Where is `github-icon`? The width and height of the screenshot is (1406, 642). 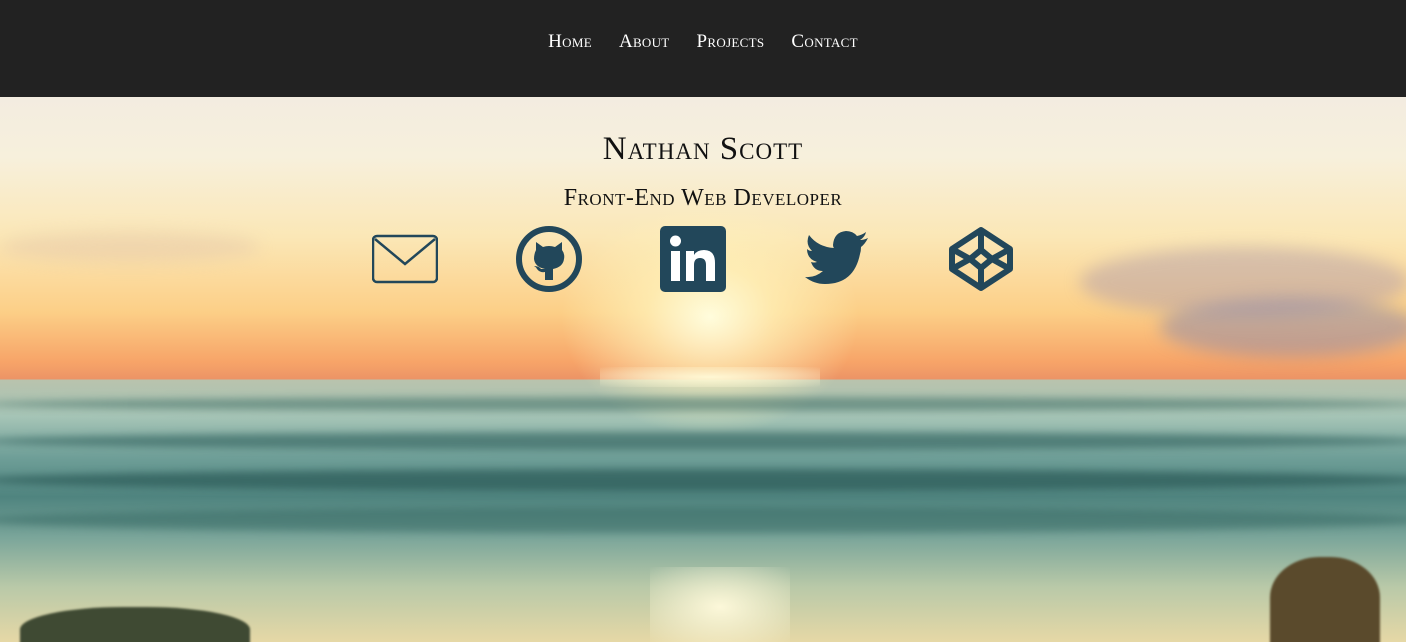
github-icon is located at coordinates (549, 259).